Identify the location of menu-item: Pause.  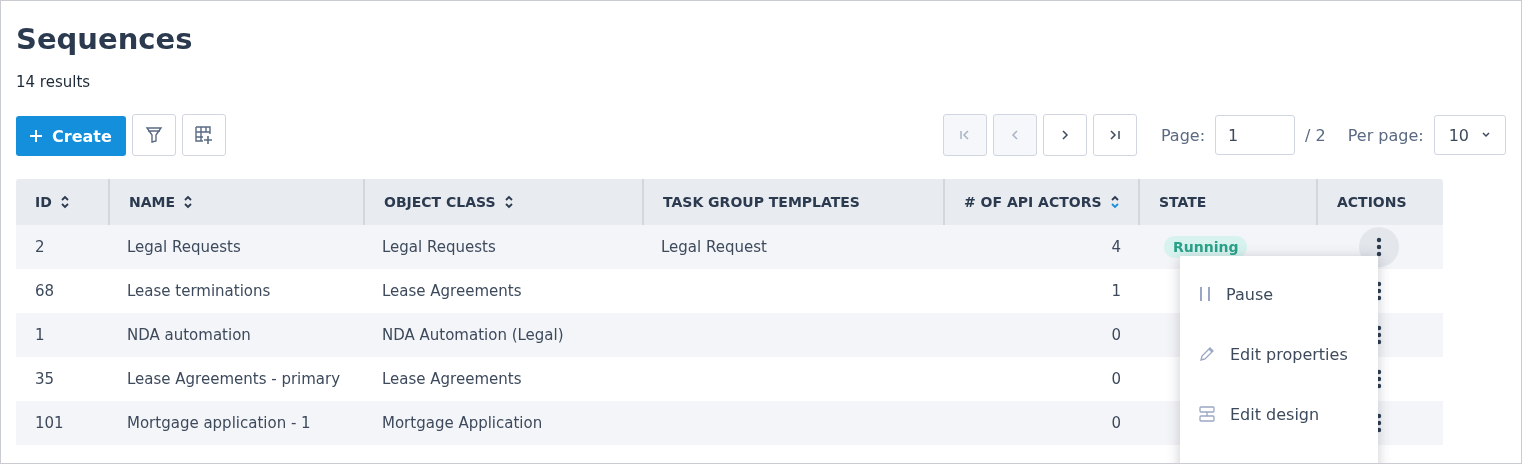
(1279, 294).